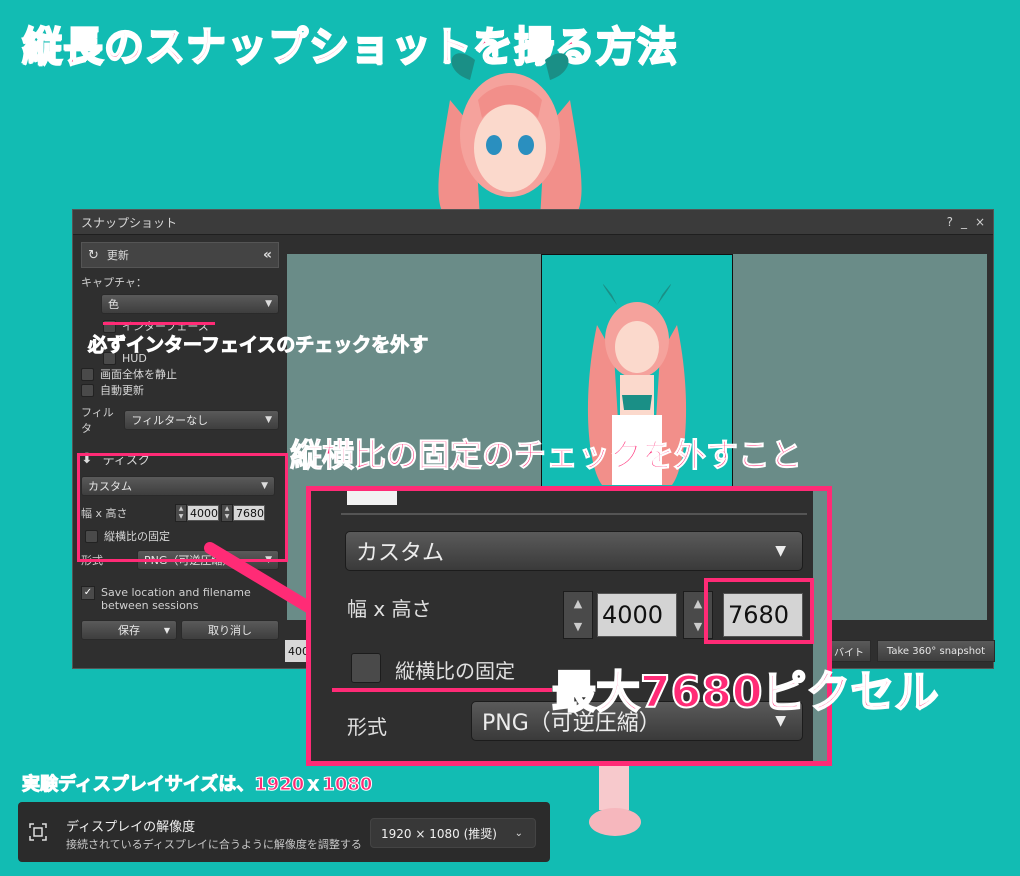 The height and width of the screenshot is (876, 1020). I want to click on save-button: 保存 ▼, so click(129, 630).